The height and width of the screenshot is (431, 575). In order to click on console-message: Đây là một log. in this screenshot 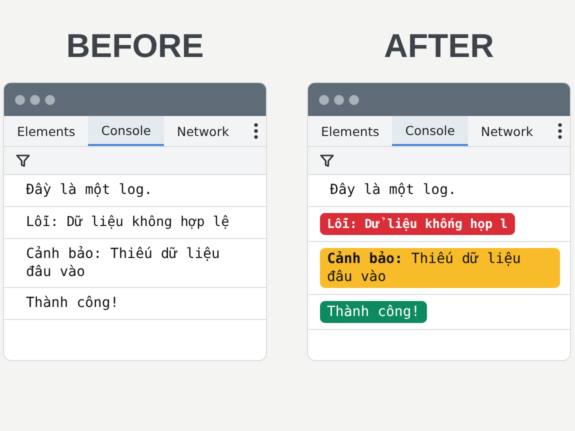, I will do `click(393, 190)`.